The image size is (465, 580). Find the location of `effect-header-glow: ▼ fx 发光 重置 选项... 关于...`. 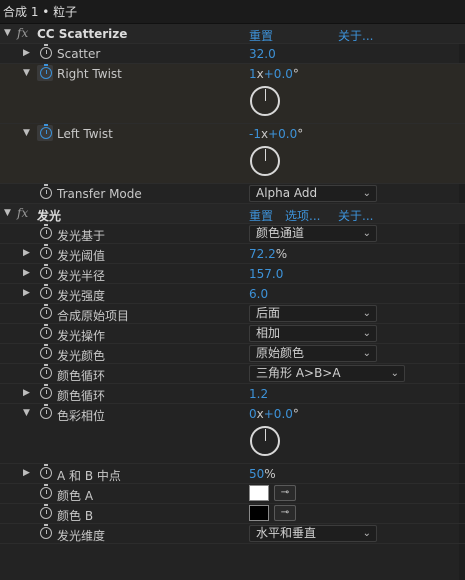

effect-header-glow: ▼ fx 发光 重置 选项... 关于... is located at coordinates (232, 214).